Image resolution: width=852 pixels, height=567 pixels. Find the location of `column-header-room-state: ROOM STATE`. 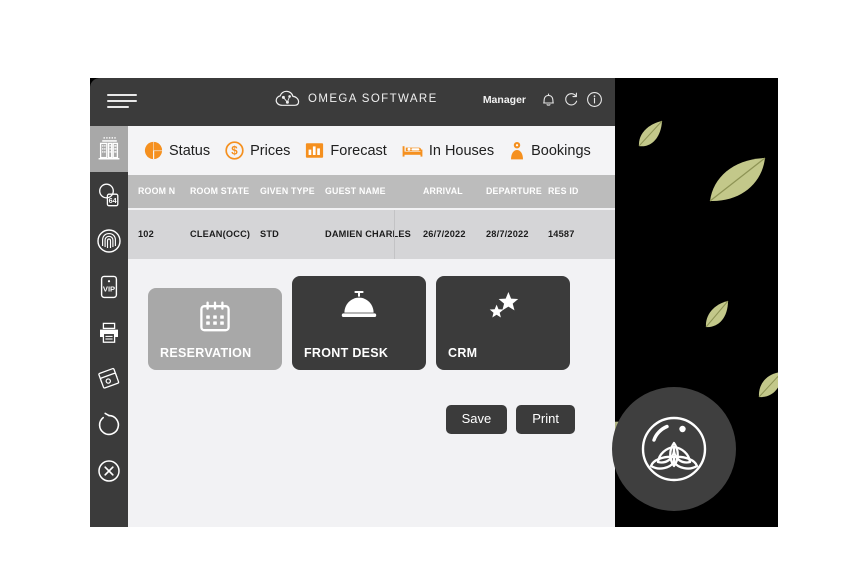

column-header-room-state: ROOM STATE is located at coordinates (220, 191).